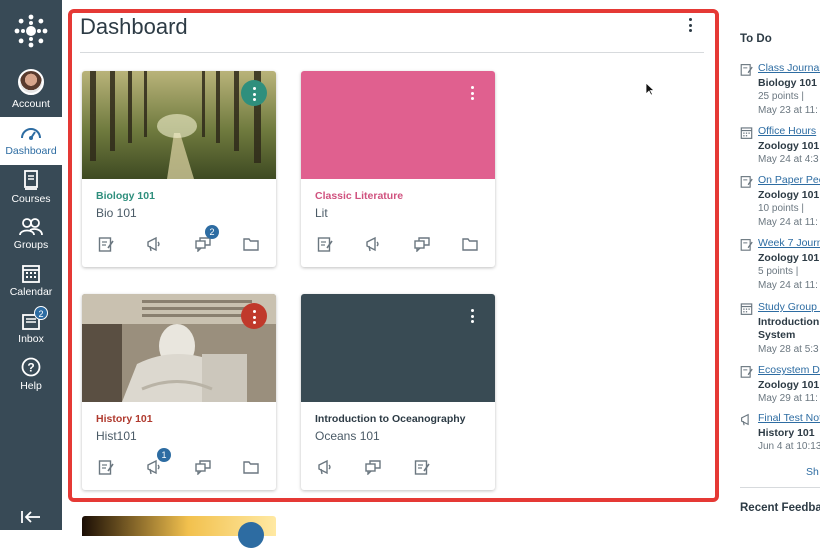 The width and height of the screenshot is (820, 548). I want to click on announcement-icon, so click(745, 419).